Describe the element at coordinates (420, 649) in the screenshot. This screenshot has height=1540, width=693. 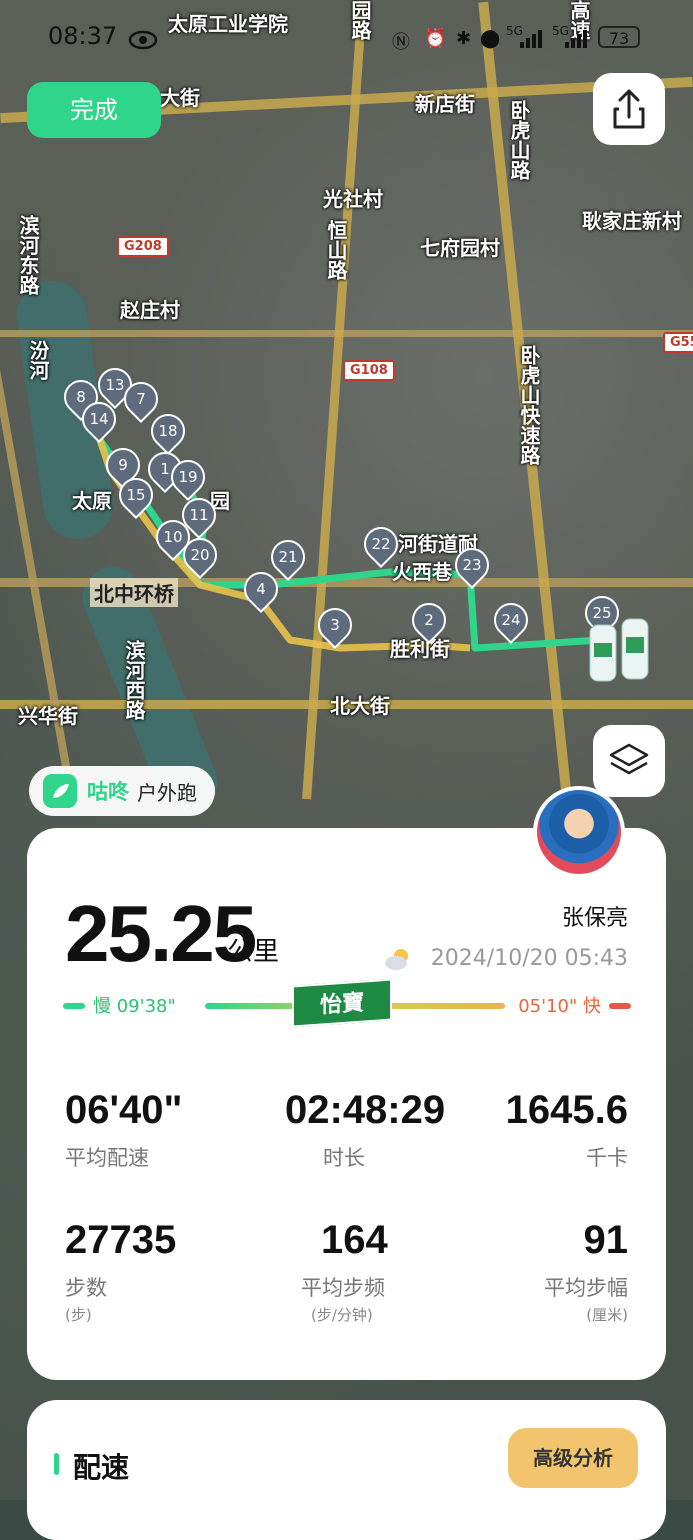
I see `map-label: 胜利街` at that location.